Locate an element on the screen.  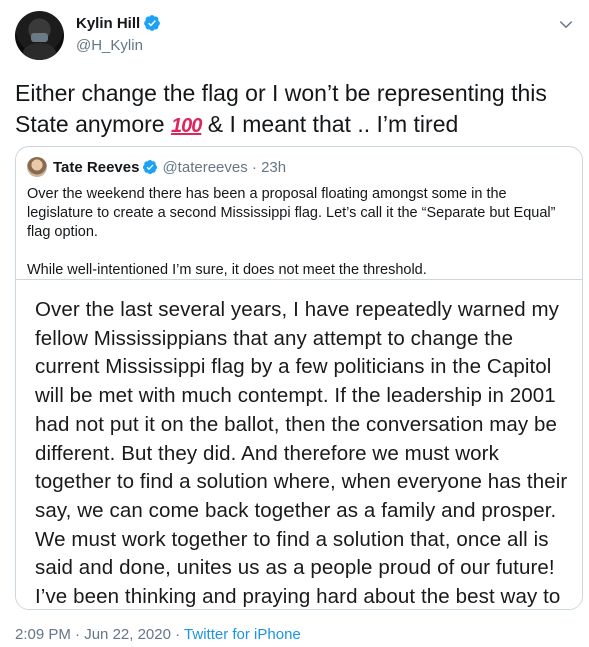
author-name: Kylin Hill is located at coordinates (108, 23).